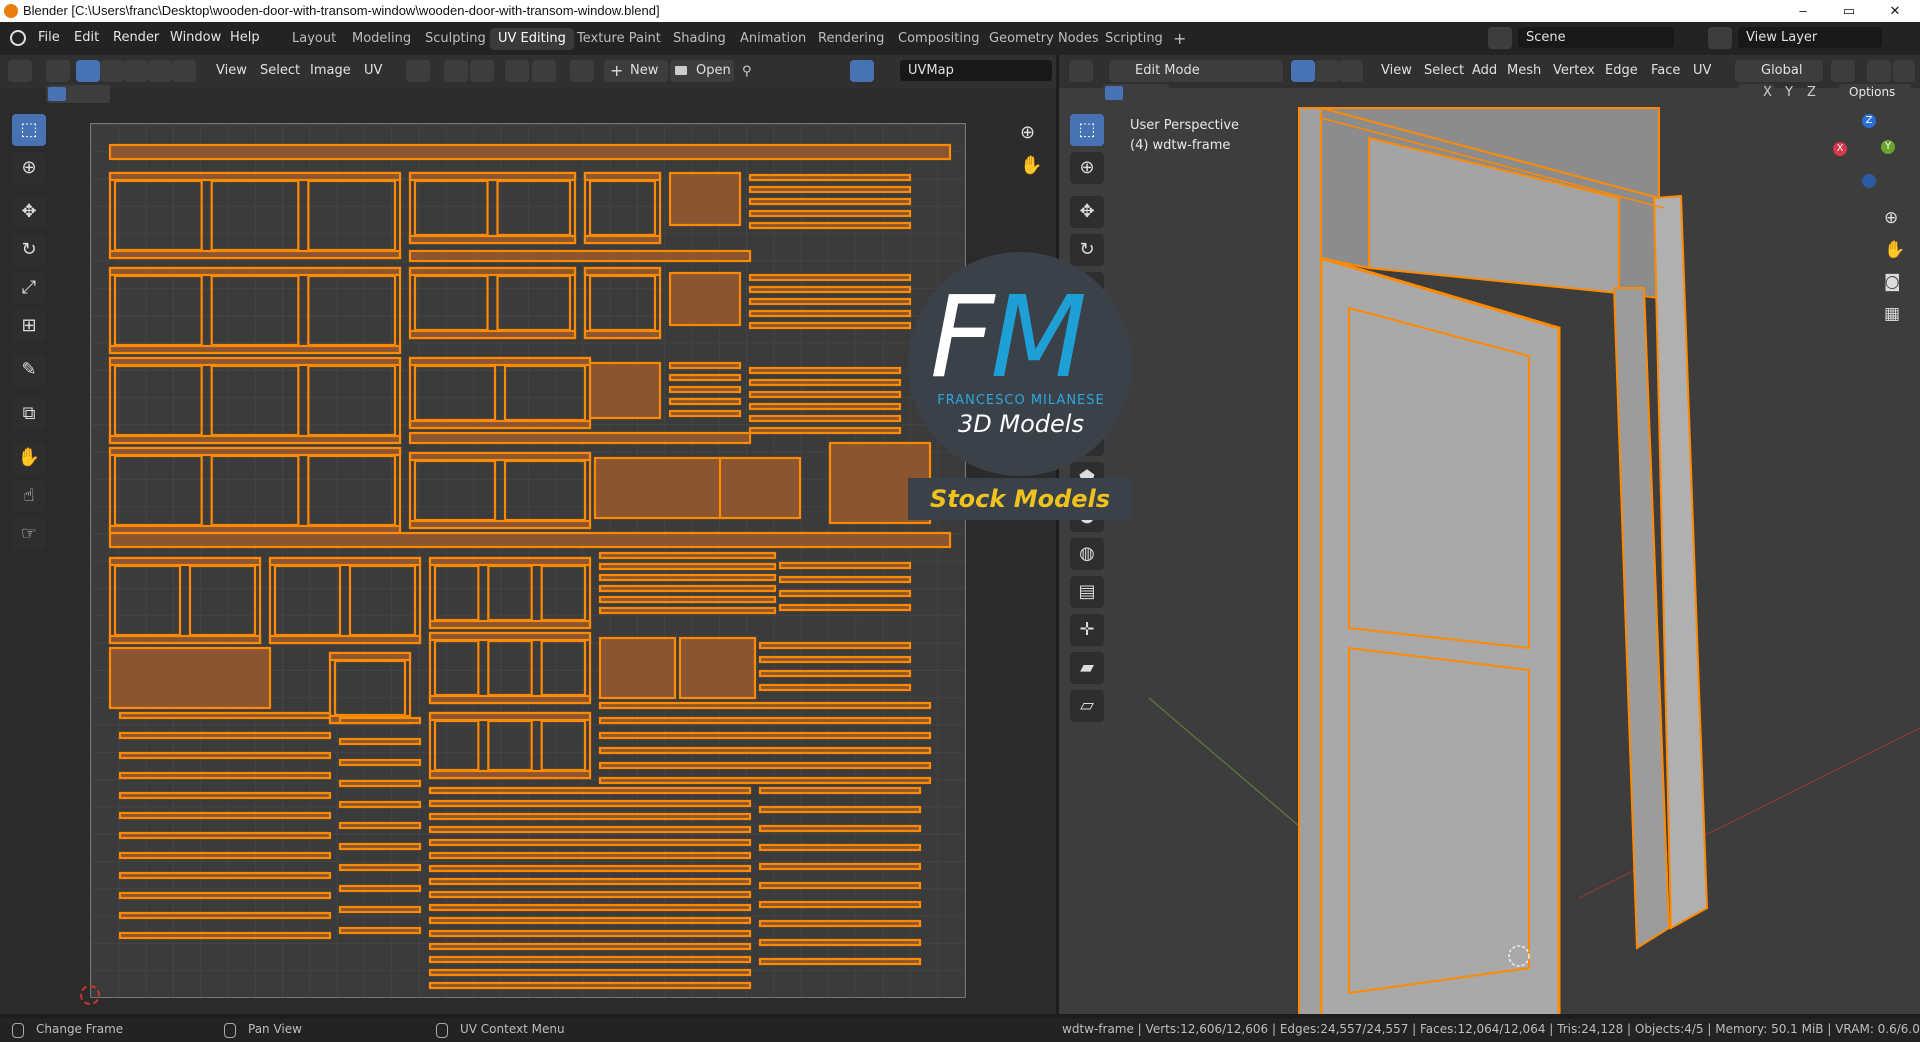 The image size is (1920, 1042). Describe the element at coordinates (1327, 71) in the screenshot. I see `edge-mode-icon` at that location.